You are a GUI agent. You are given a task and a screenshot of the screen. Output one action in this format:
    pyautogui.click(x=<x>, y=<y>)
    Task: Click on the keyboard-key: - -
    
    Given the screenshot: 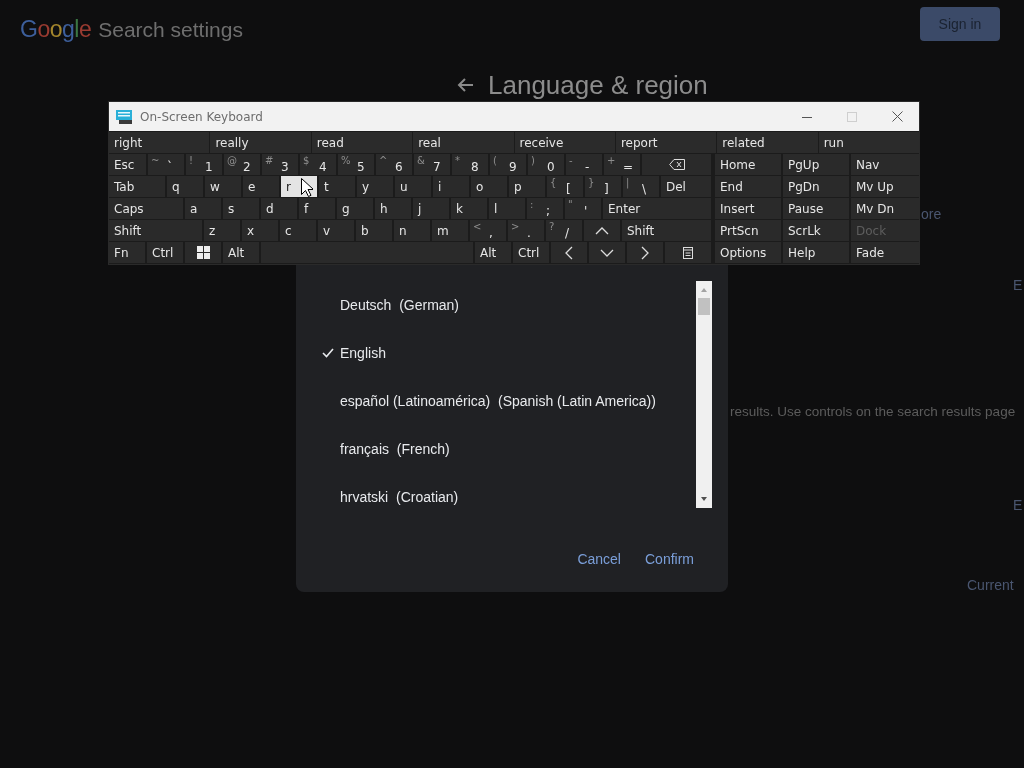 What is the action you would take?
    pyautogui.click(x=584, y=164)
    